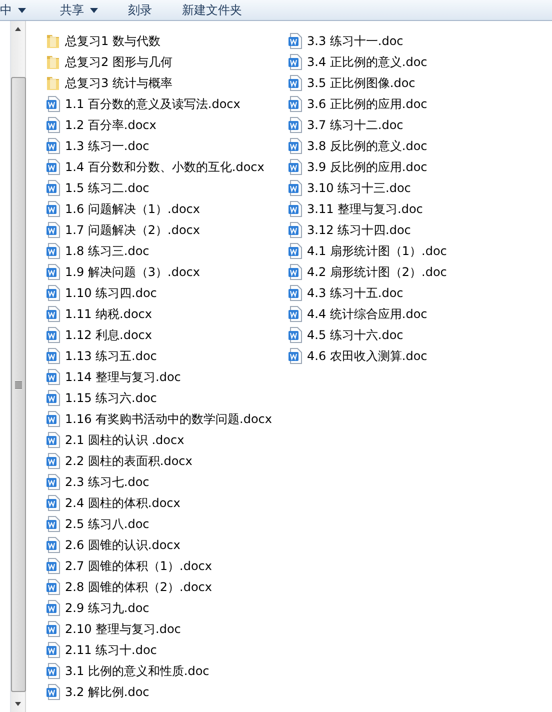 The image size is (552, 712). I want to click on file-name: 1.13 练习五.doc, so click(111, 356).